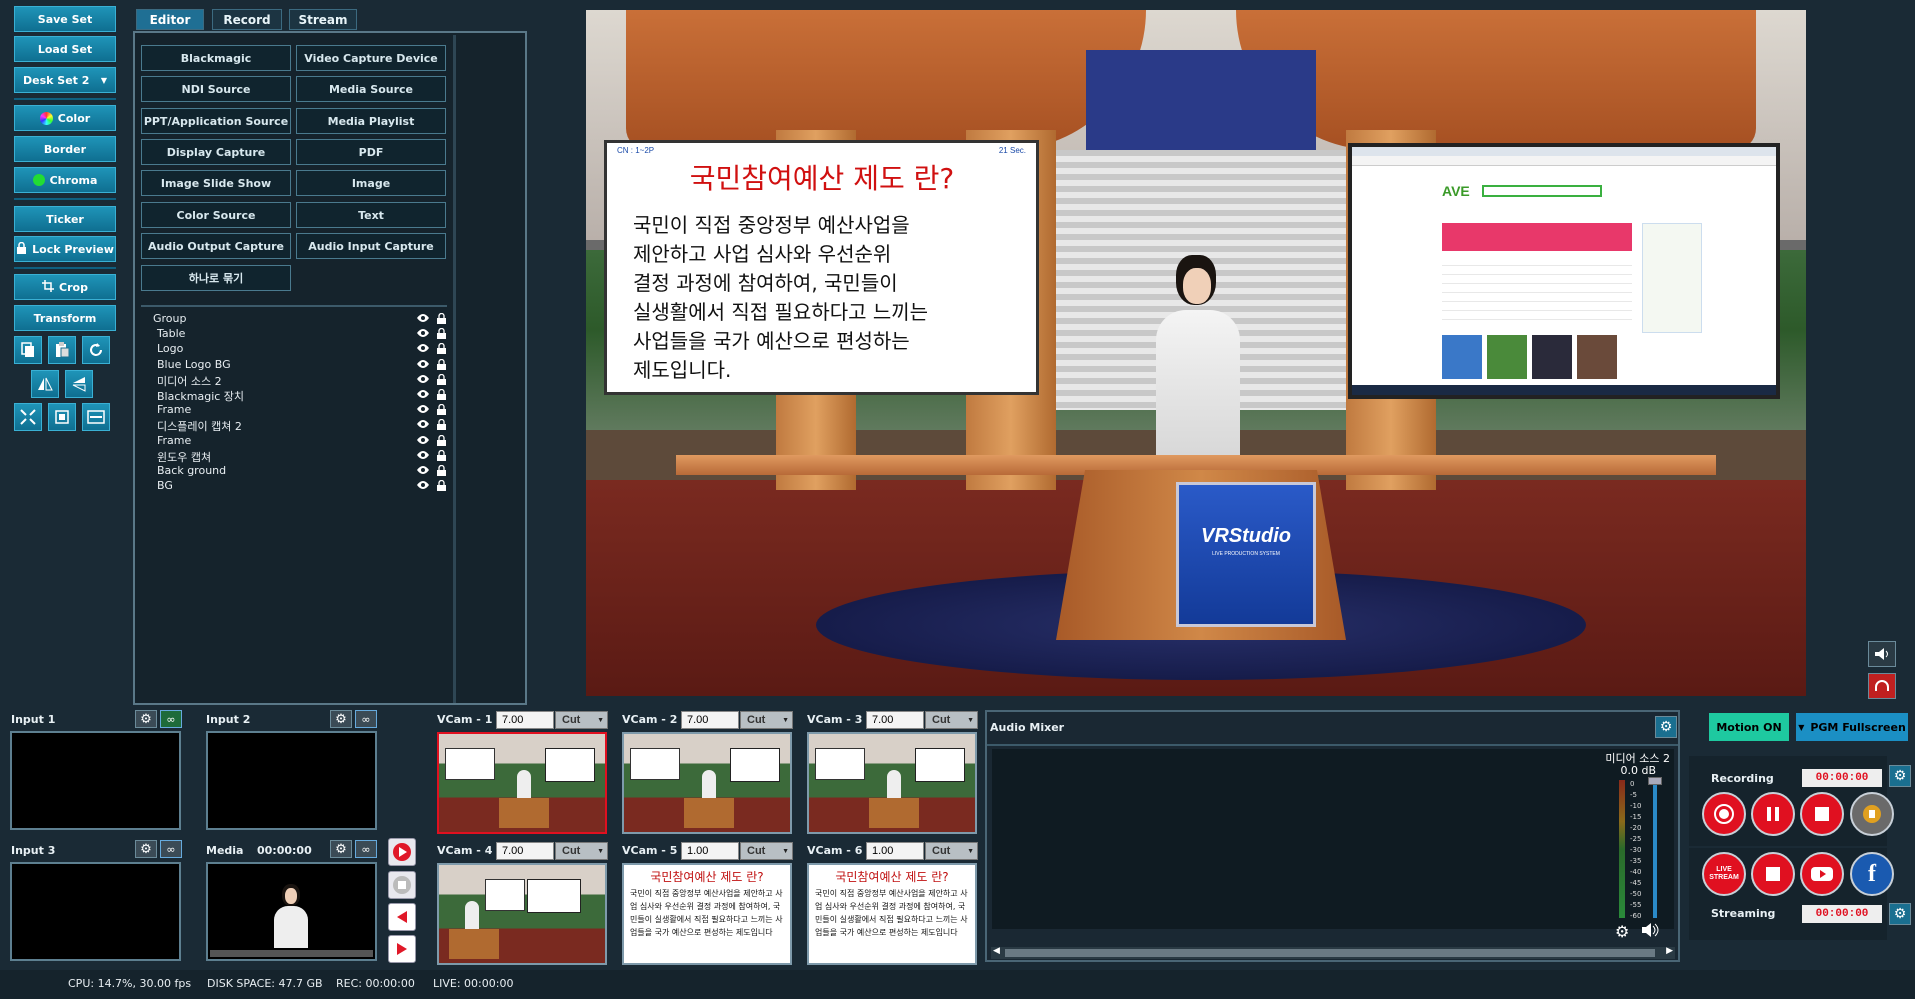 The width and height of the screenshot is (1915, 999). What do you see at coordinates (299, 349) in the screenshot?
I see `layer-row: Logo` at bounding box center [299, 349].